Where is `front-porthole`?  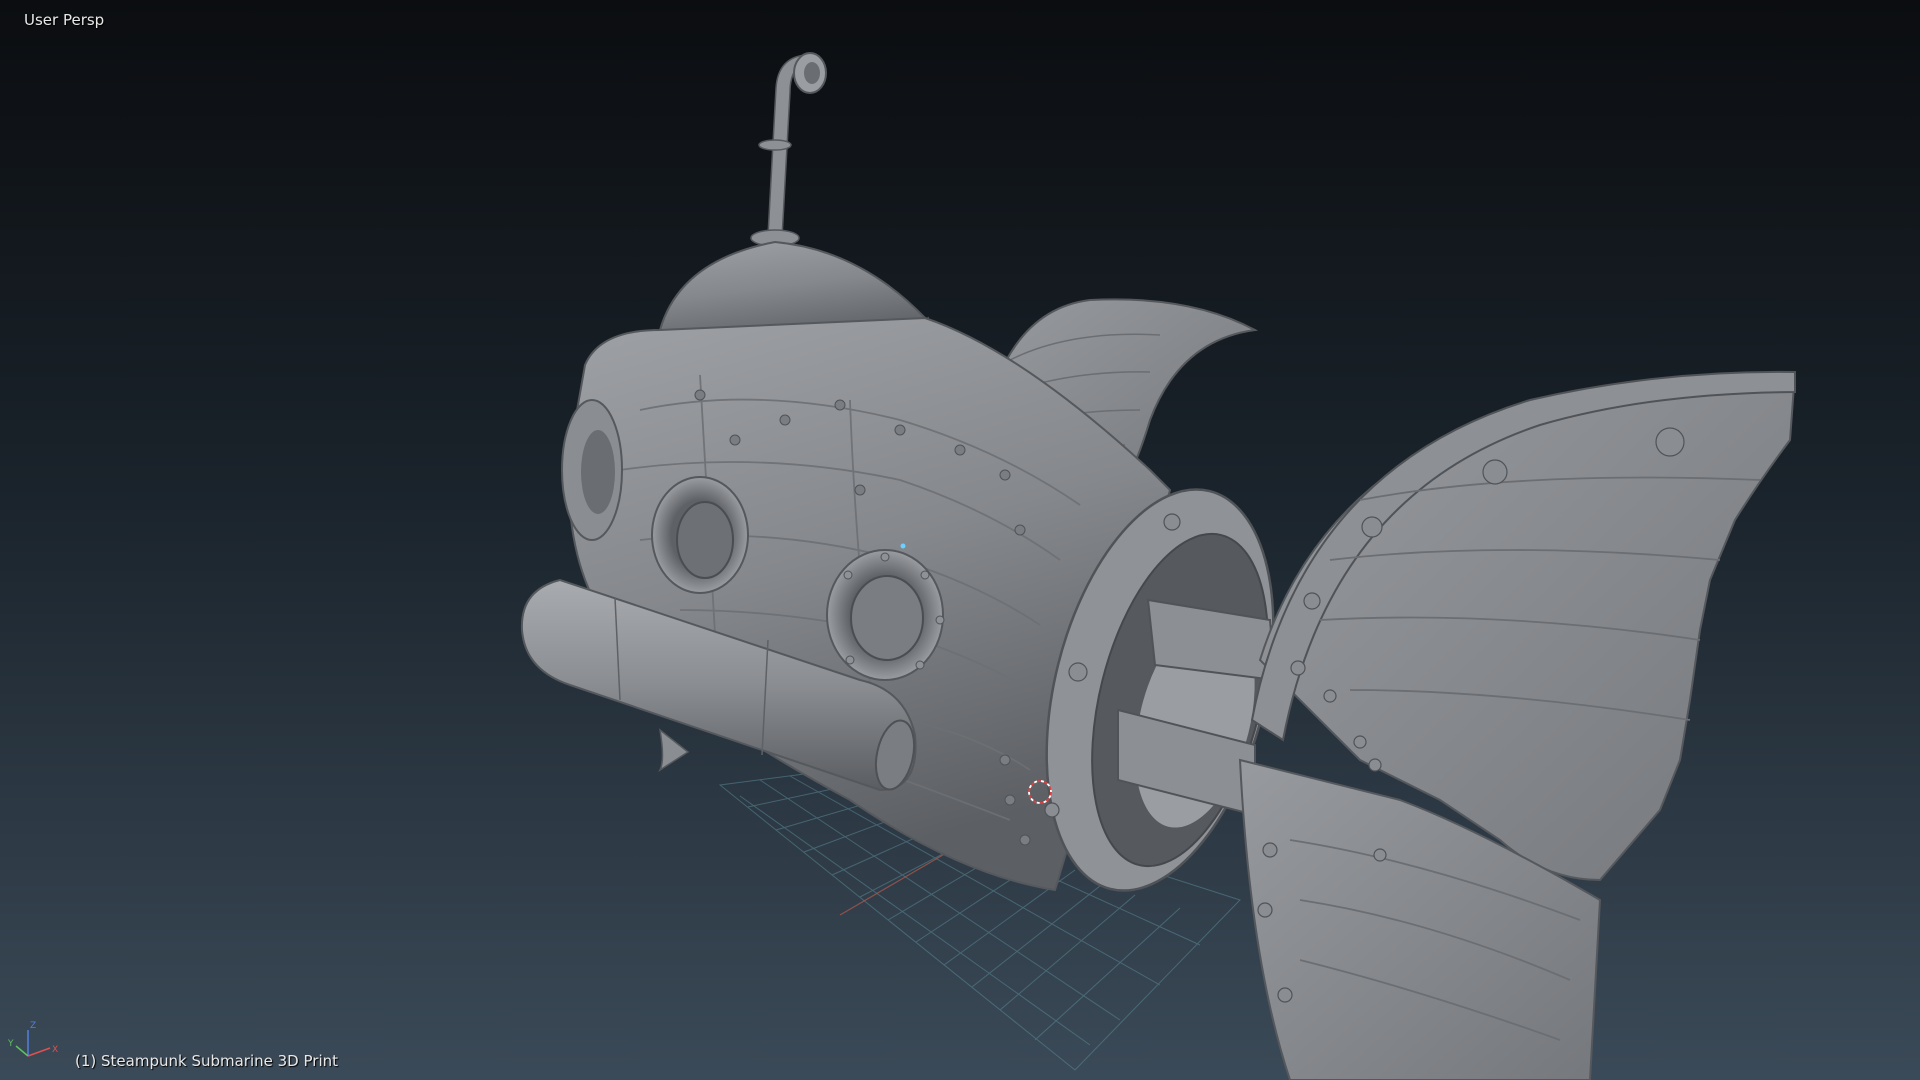 front-porthole is located at coordinates (592, 470).